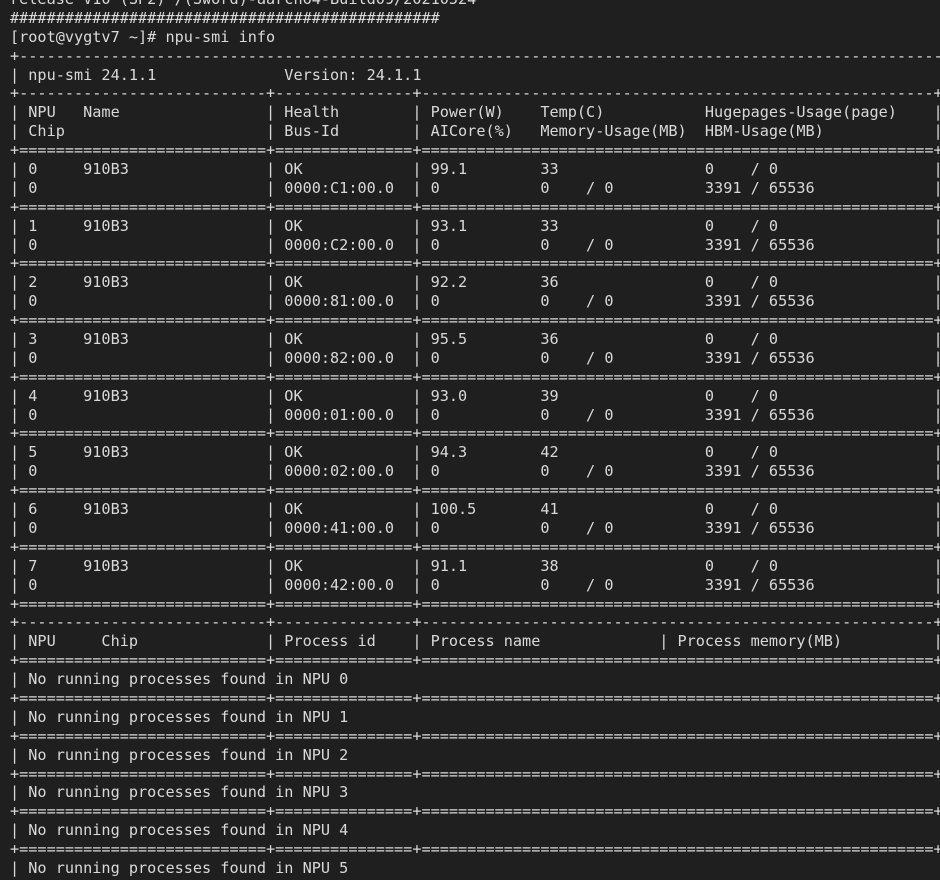 This screenshot has width=940, height=880. Describe the element at coordinates (475, 792) in the screenshot. I see `terminal-line: | No running processes found in NPU 3 |` at that location.